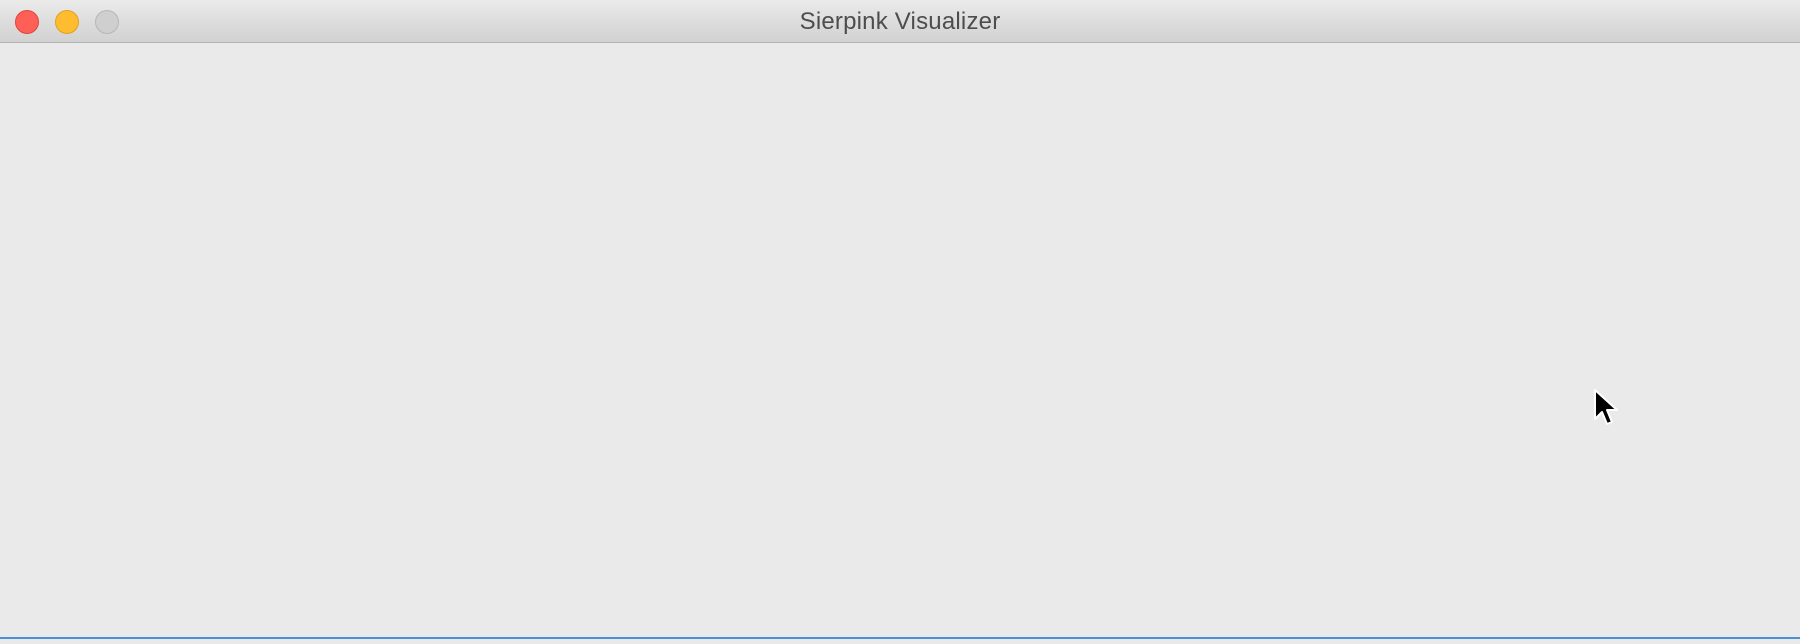  I want to click on window-bottom-border, so click(900, 640).